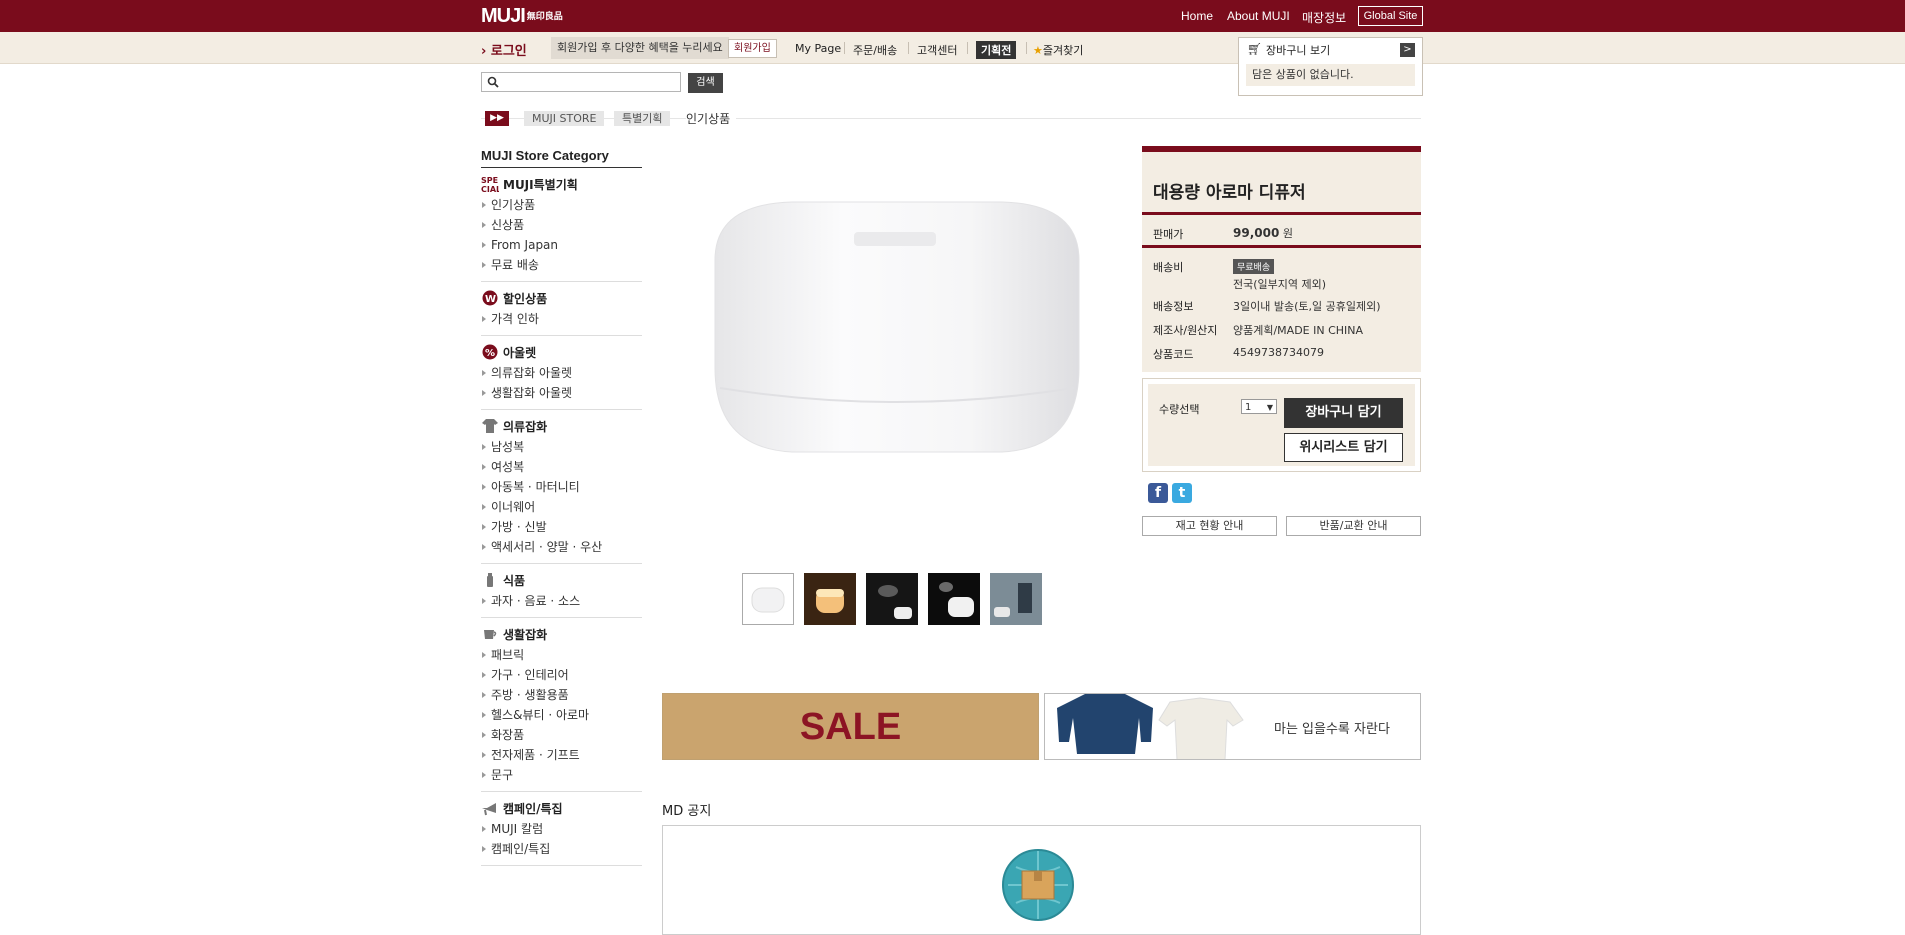  What do you see at coordinates (1330, 75) in the screenshot?
I see `cart-empty-message: 담은 상품이 없습니다.` at bounding box center [1330, 75].